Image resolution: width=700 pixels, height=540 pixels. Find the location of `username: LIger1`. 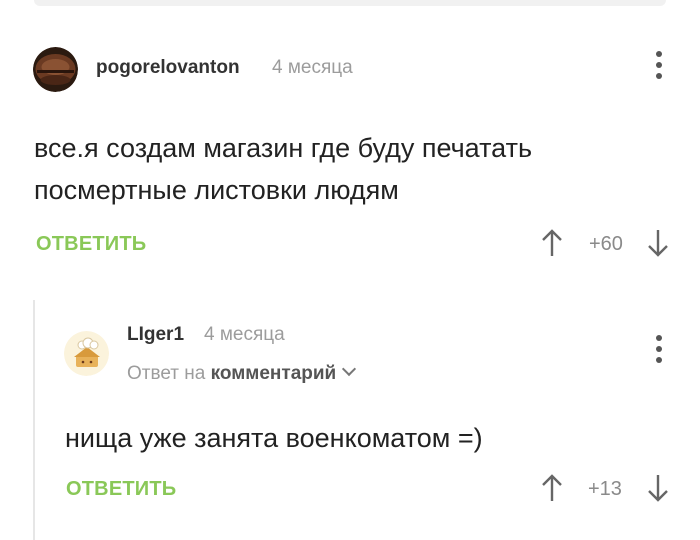

username: LIger1 is located at coordinates (155, 335).